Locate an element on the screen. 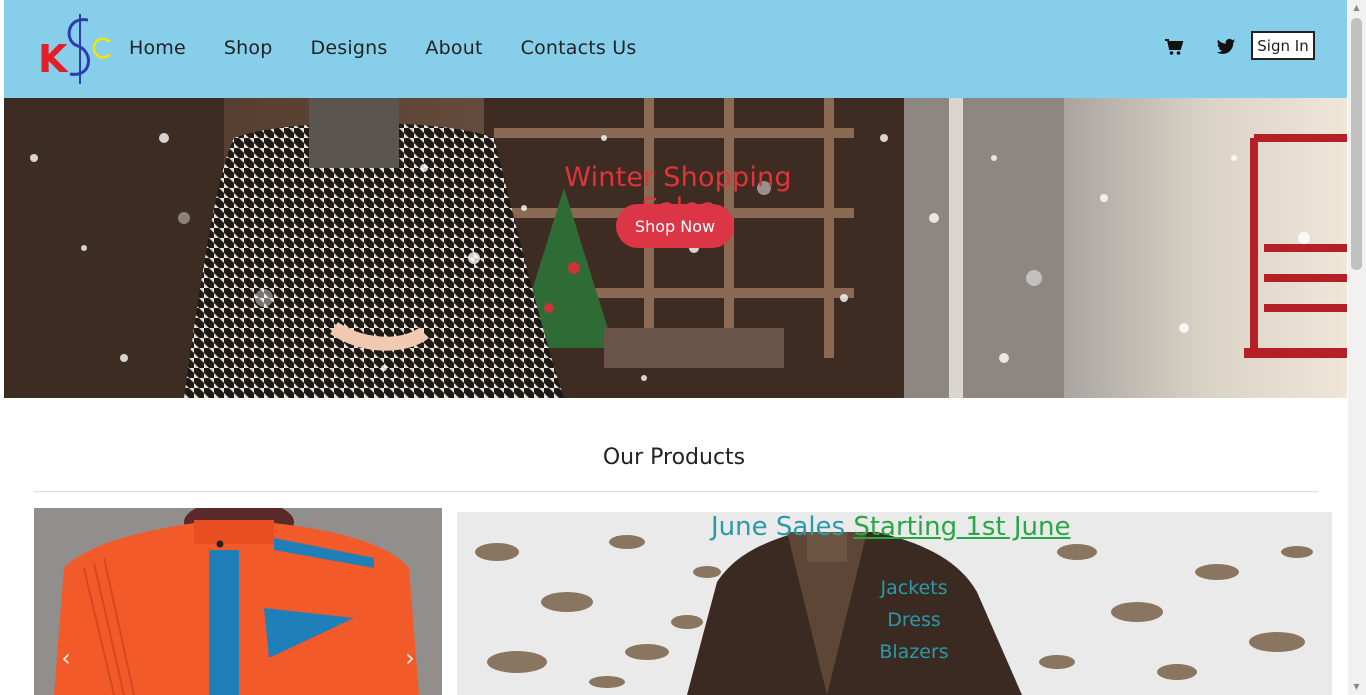  scroll-up-arrow-icon: ▲ is located at coordinates (1356, 8).